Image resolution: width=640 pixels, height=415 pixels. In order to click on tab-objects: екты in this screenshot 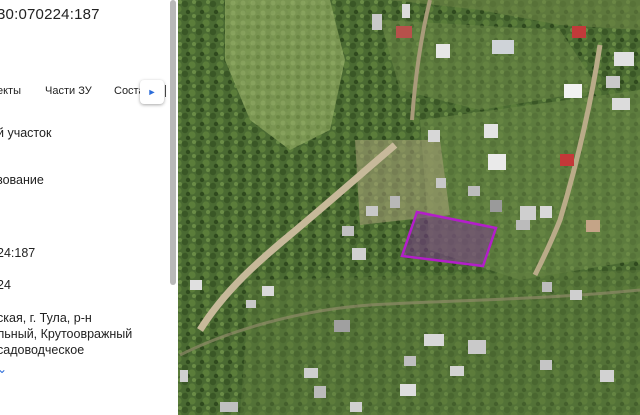, I will do `click(10, 91)`.